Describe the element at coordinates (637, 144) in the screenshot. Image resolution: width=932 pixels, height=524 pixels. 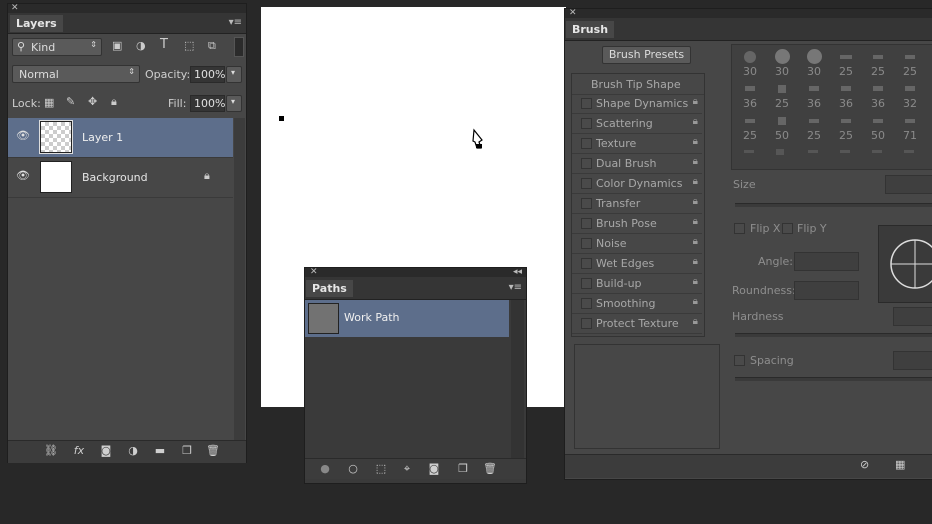
I see `option-texture: Texture 🔒︎` at that location.